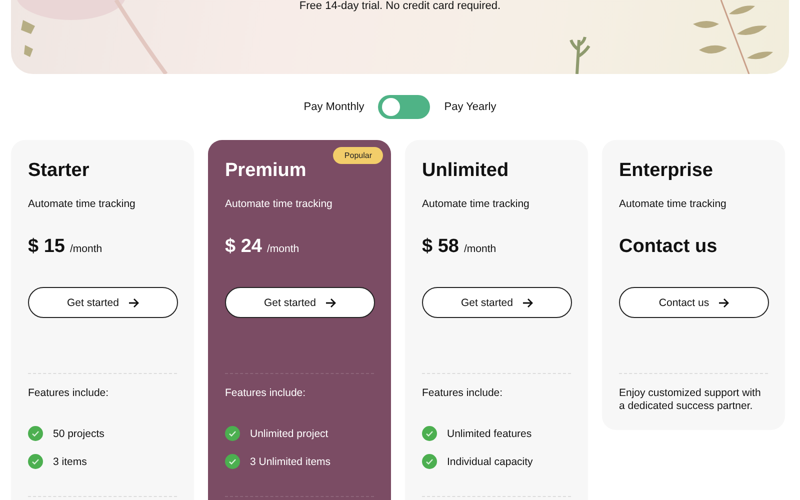 This screenshot has height=500, width=800. What do you see at coordinates (70, 462) in the screenshot?
I see `feature-text: 3 items` at bounding box center [70, 462].